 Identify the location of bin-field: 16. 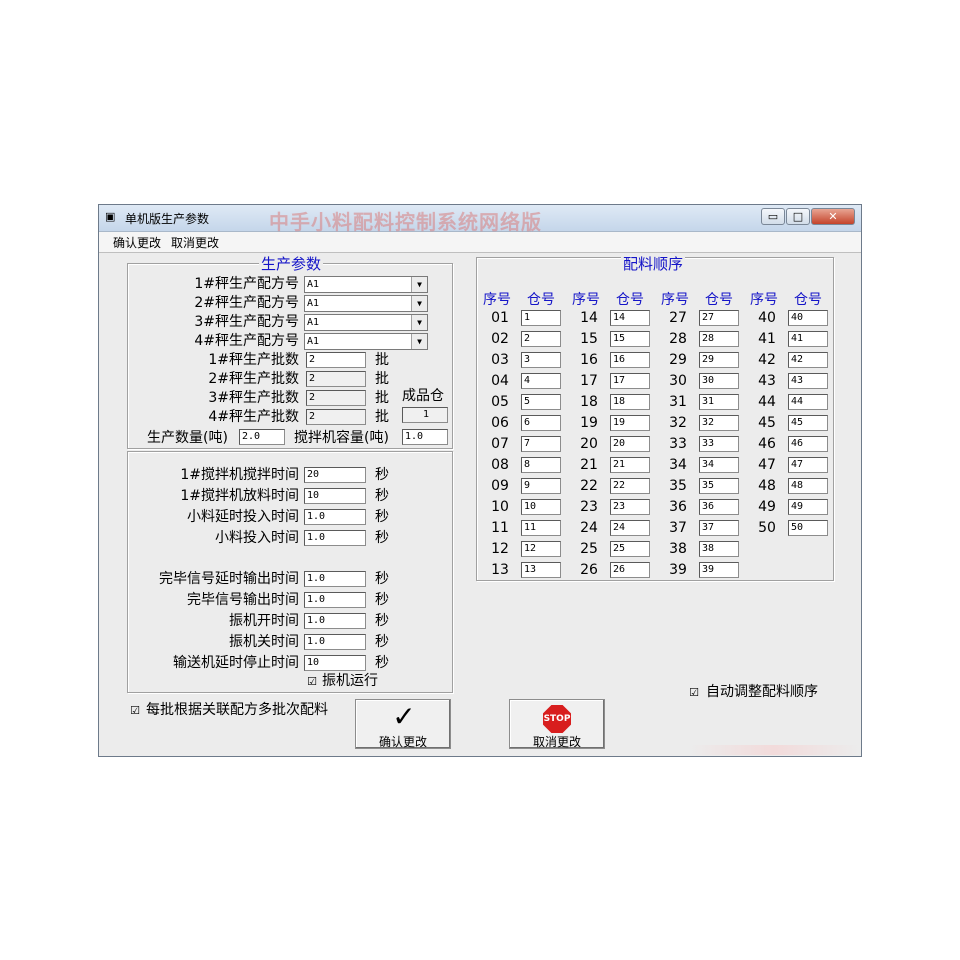
(630, 360).